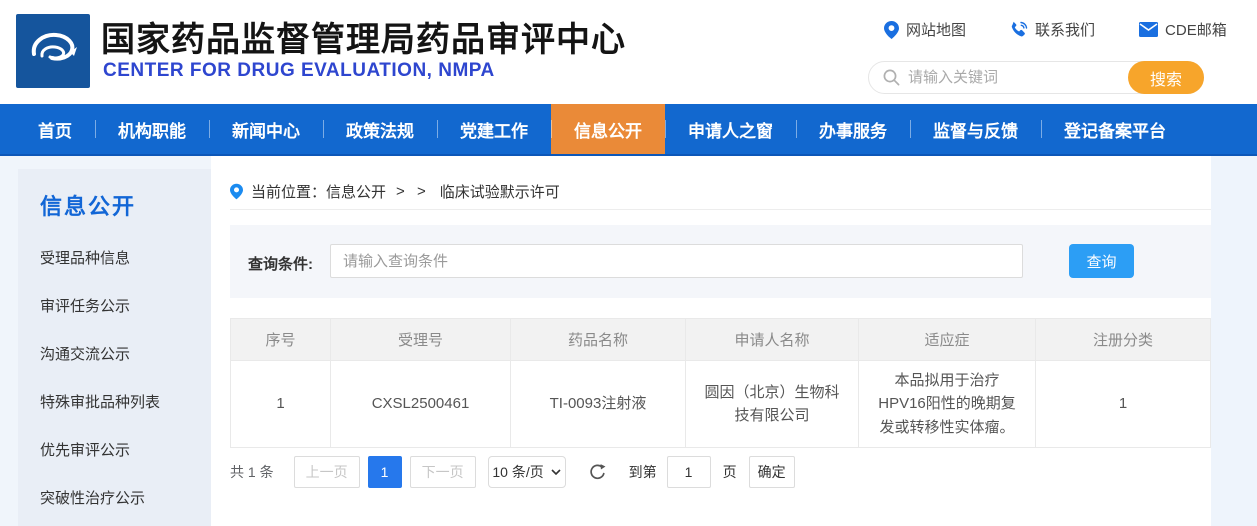  What do you see at coordinates (891, 77) in the screenshot?
I see `search-icon` at bounding box center [891, 77].